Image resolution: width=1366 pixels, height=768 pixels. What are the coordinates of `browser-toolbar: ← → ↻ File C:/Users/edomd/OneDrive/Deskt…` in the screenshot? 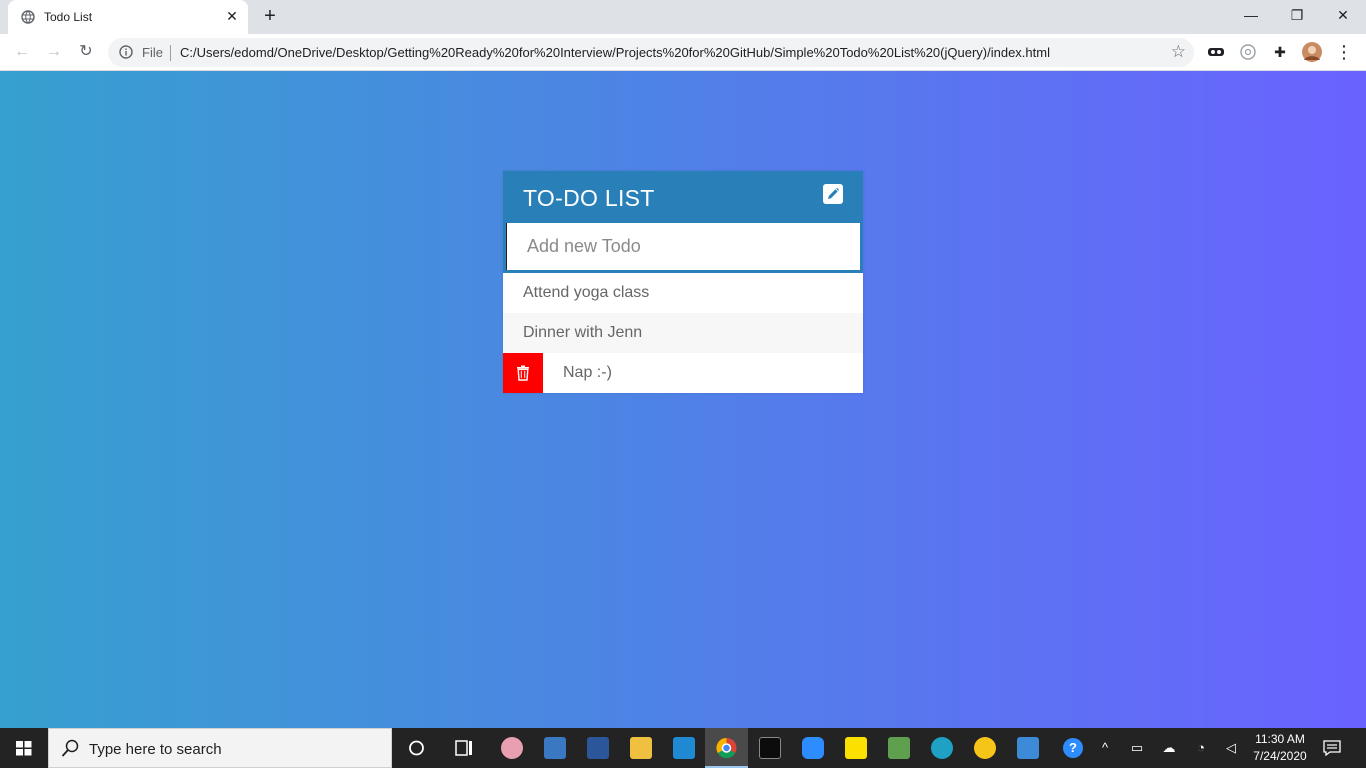 It's located at (683, 52).